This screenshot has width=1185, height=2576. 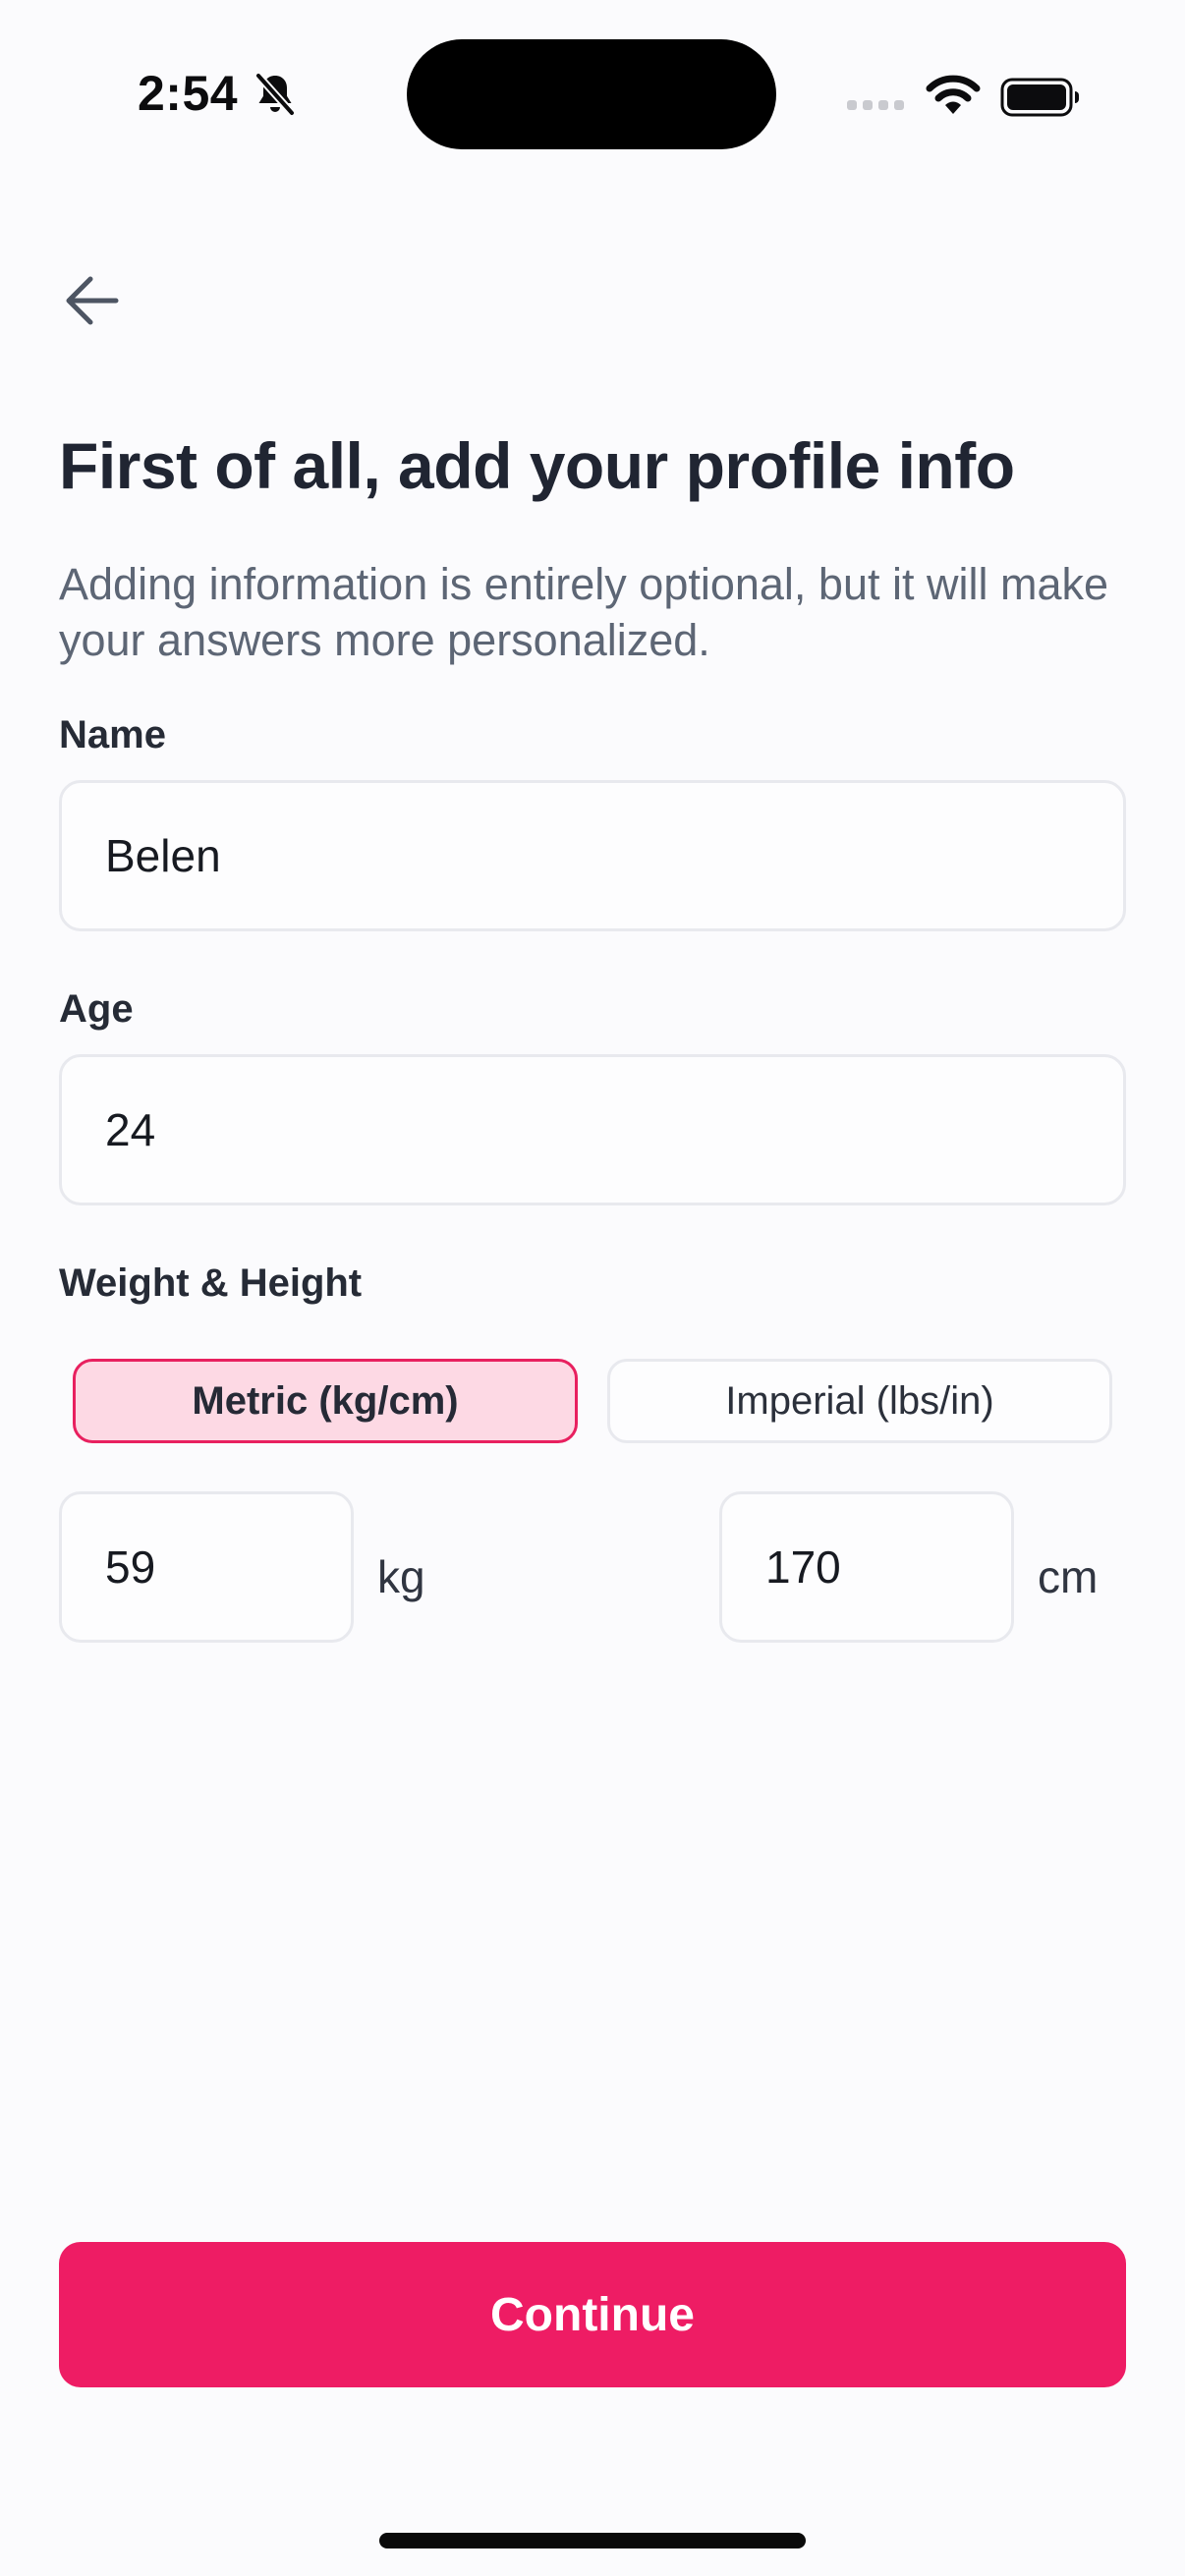 I want to click on height-unit: cm, so click(x=1069, y=1576).